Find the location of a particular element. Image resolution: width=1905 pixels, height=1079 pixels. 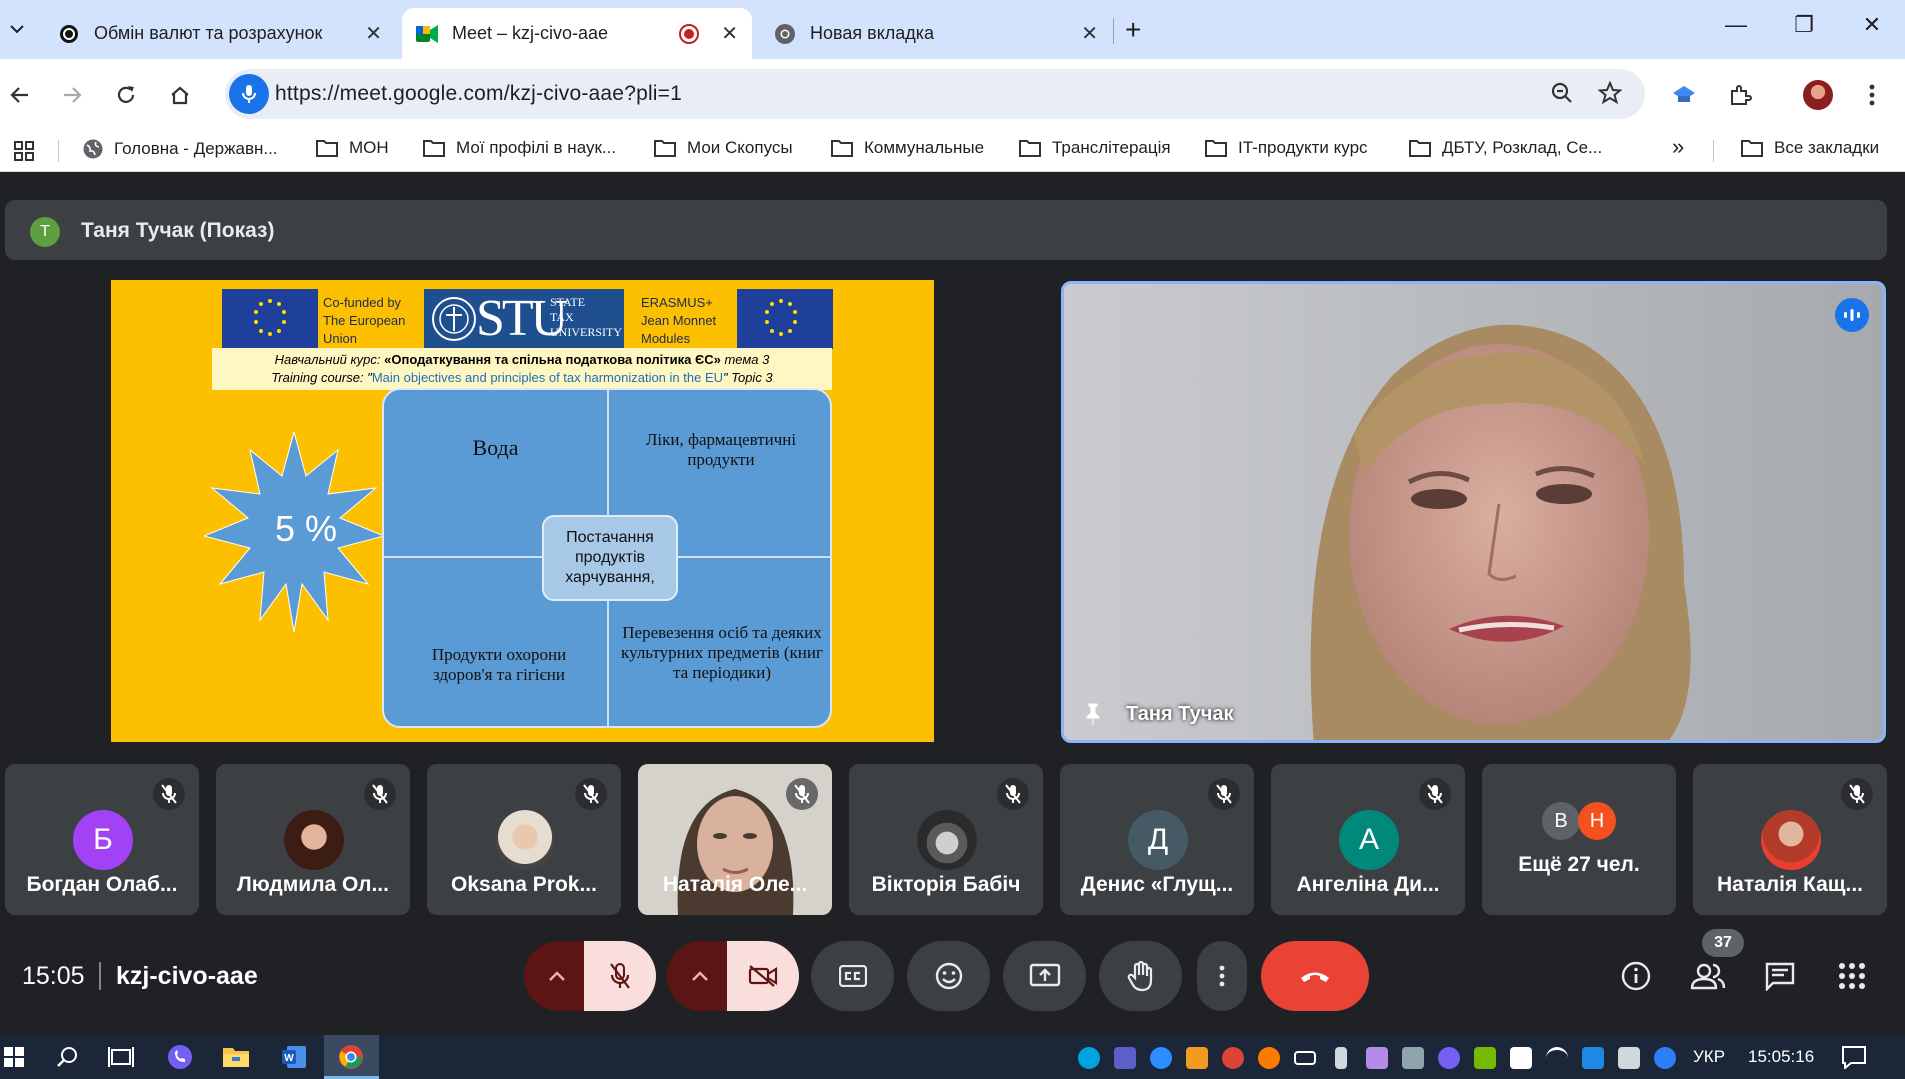

meeting-details-button is located at coordinates (1636, 976).